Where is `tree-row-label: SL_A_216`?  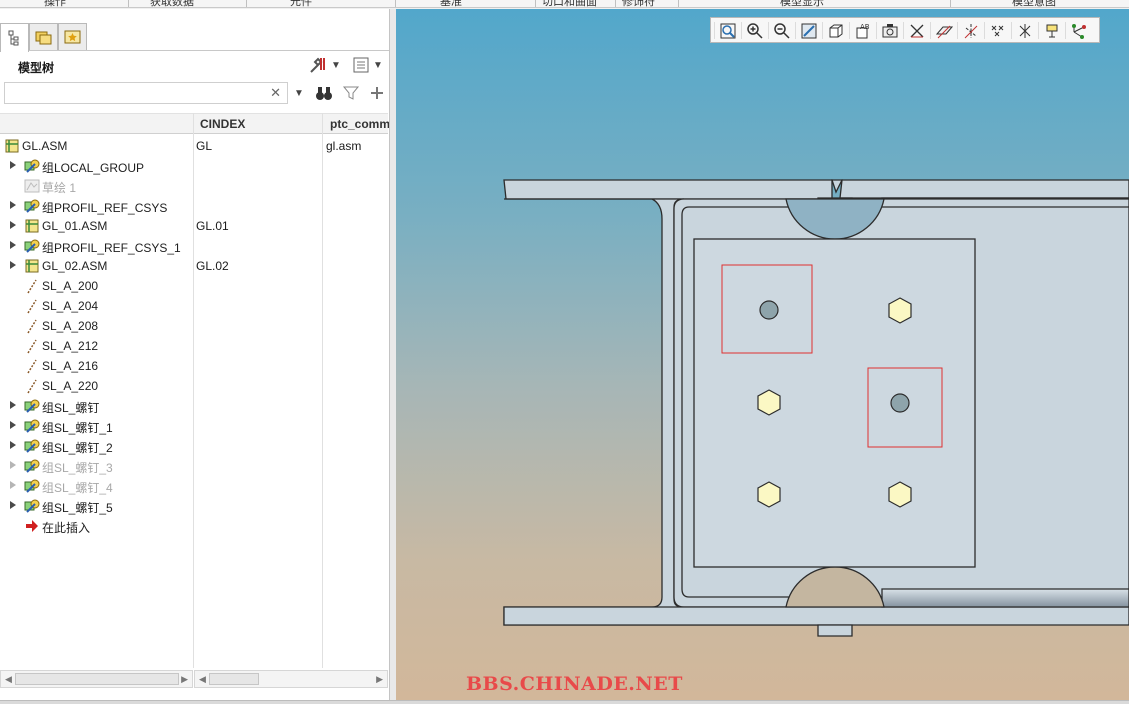
tree-row-label: SL_A_216 is located at coordinates (70, 366).